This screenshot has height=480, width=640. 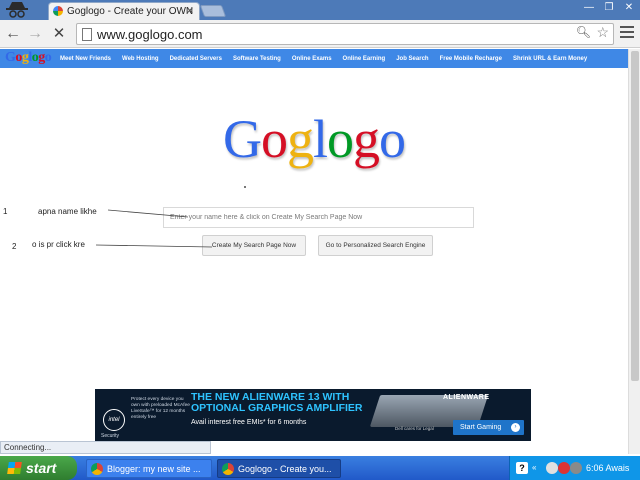 I want to click on start-label: start, so click(x=41, y=468).